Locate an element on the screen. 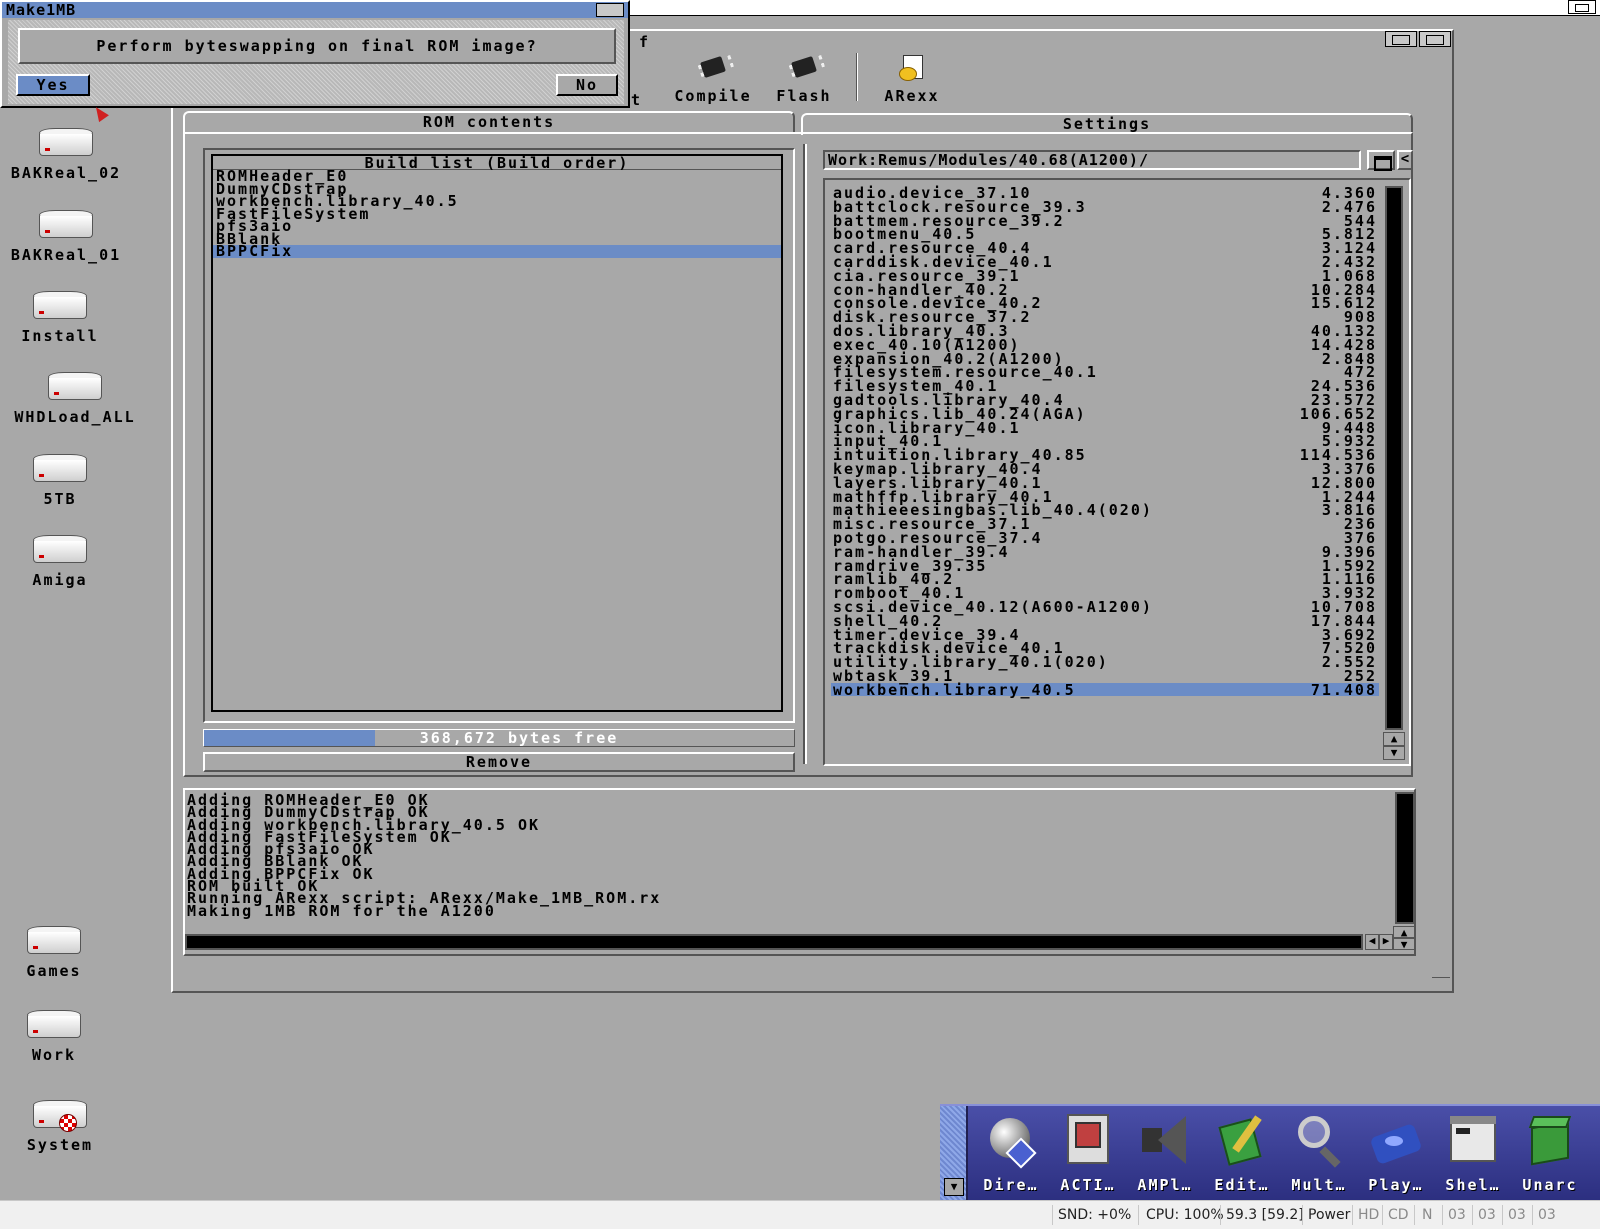 The height and width of the screenshot is (1229, 1600). arexx-label: ARexx is located at coordinates (912, 96).